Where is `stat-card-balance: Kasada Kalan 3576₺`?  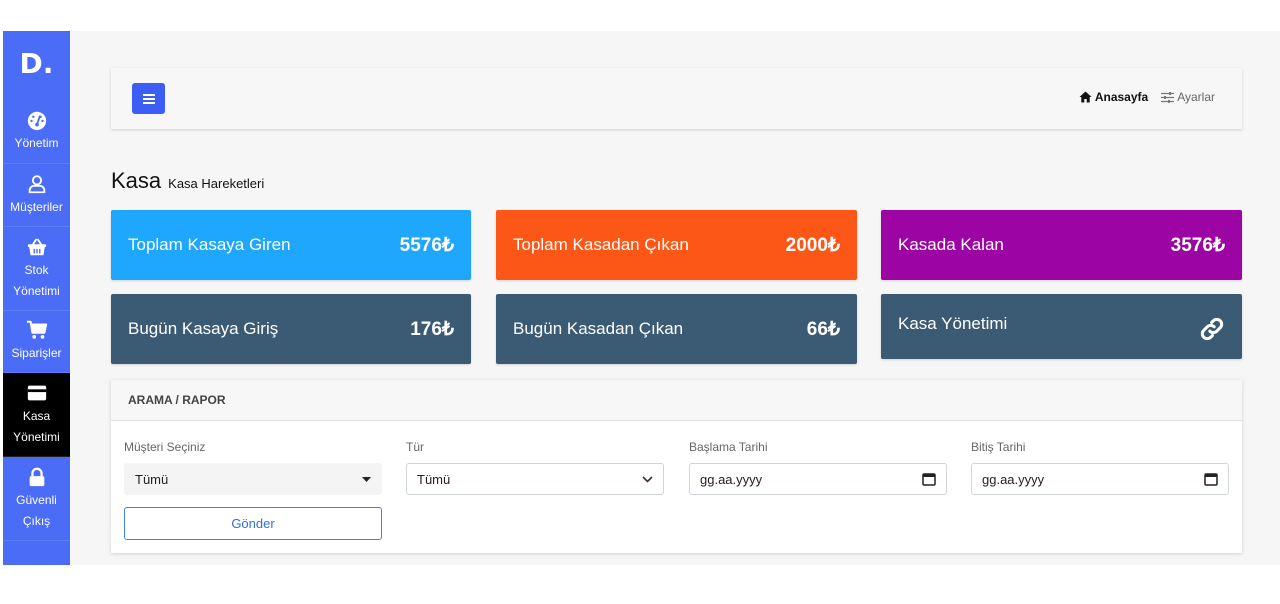 stat-card-balance: Kasada Kalan 3576₺ is located at coordinates (1061, 245).